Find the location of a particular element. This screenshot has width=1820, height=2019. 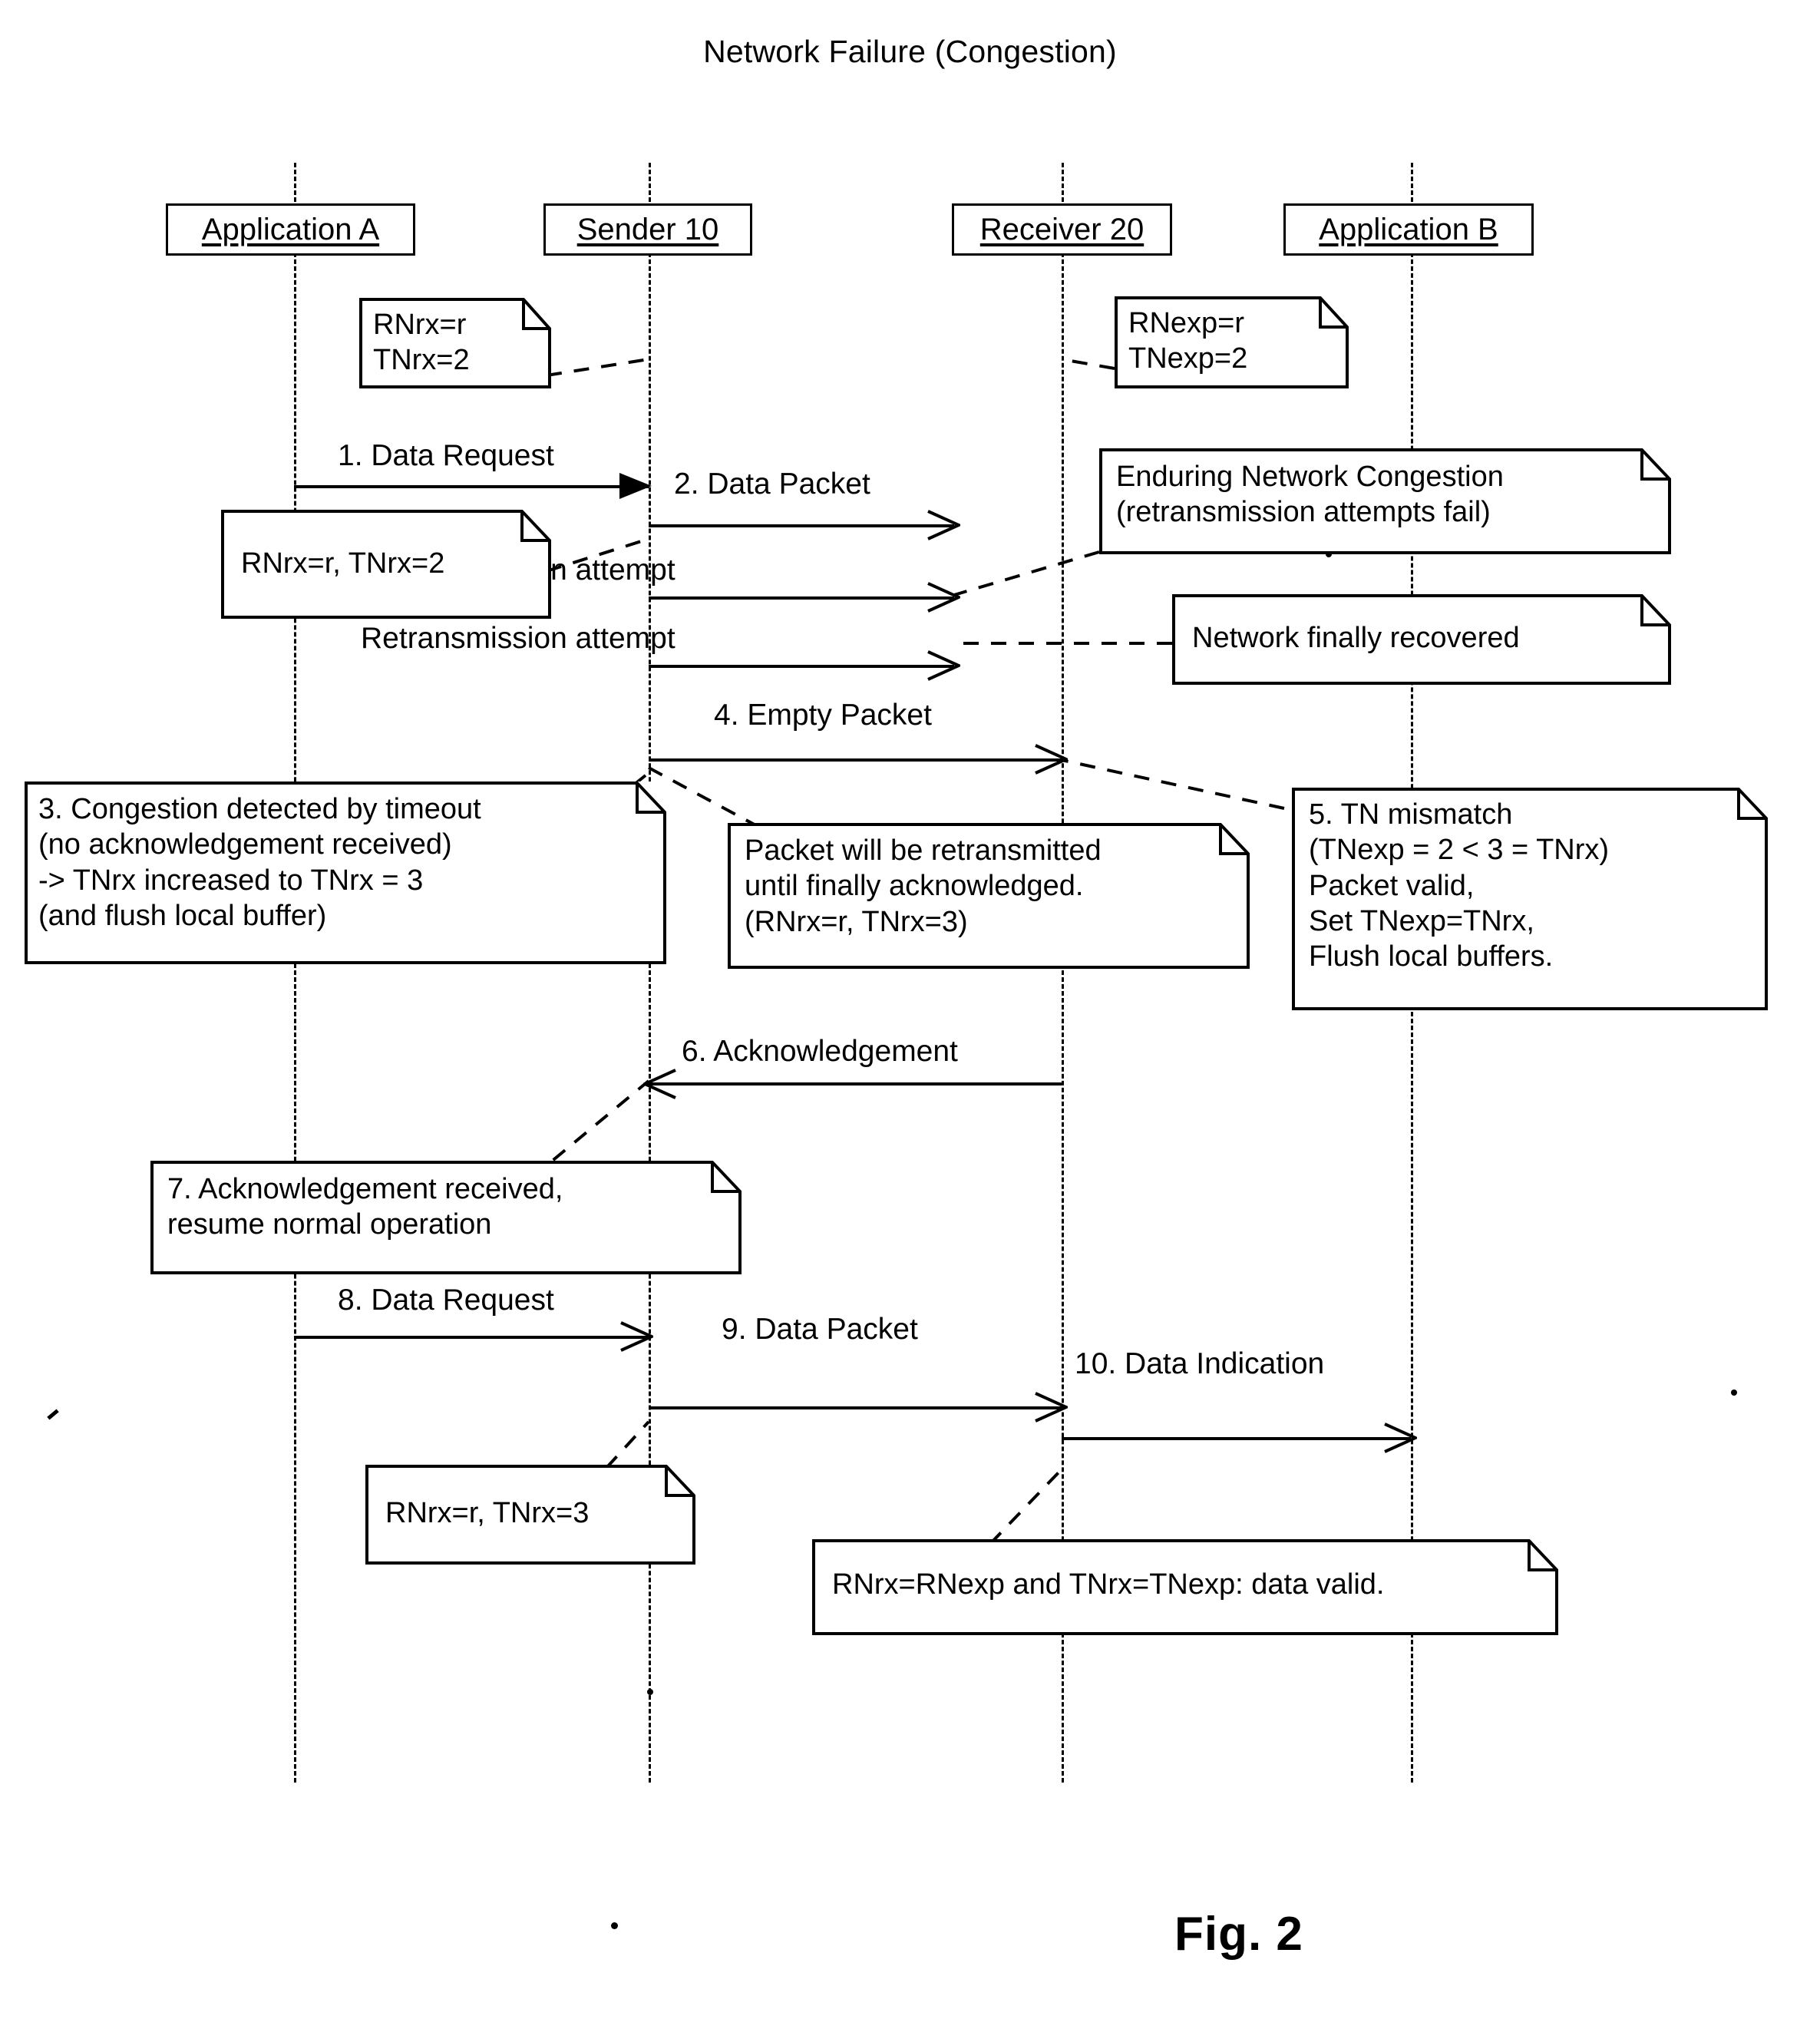

note-receiver-state-init: RNexp=r TNexp=2 is located at coordinates (1232, 342).